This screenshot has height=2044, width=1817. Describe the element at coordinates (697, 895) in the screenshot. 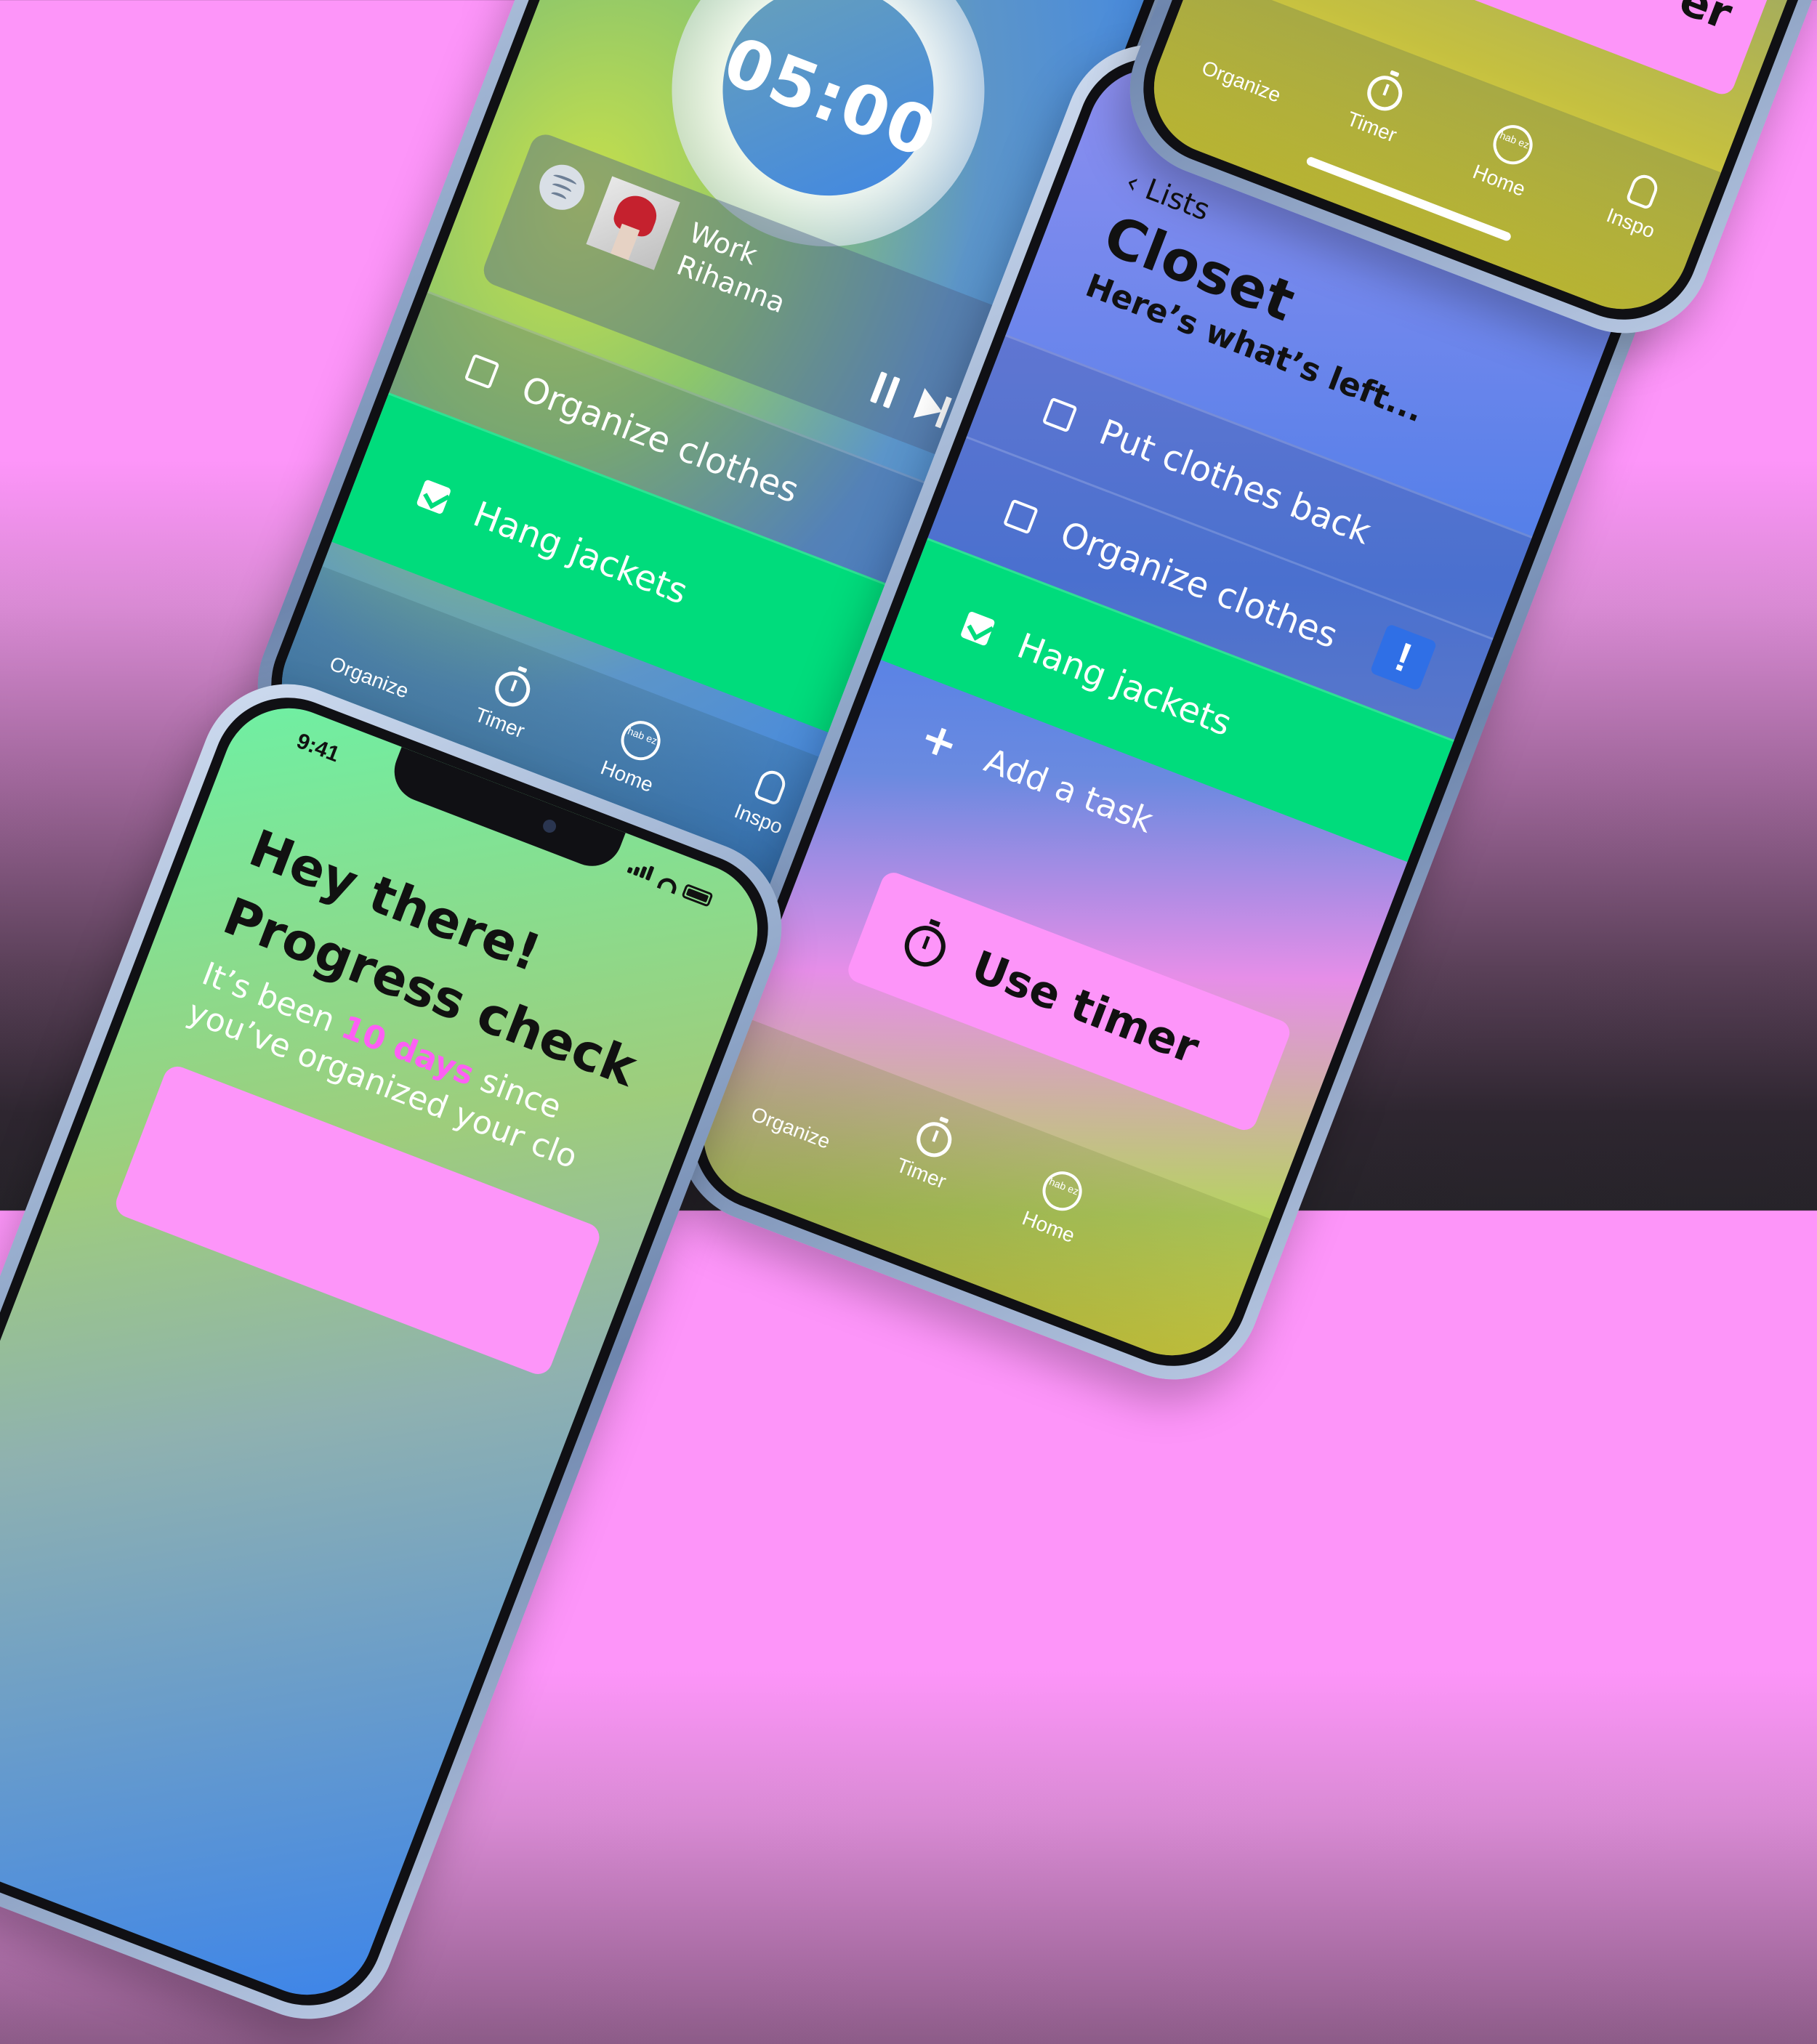

I see `battery-icon` at that location.